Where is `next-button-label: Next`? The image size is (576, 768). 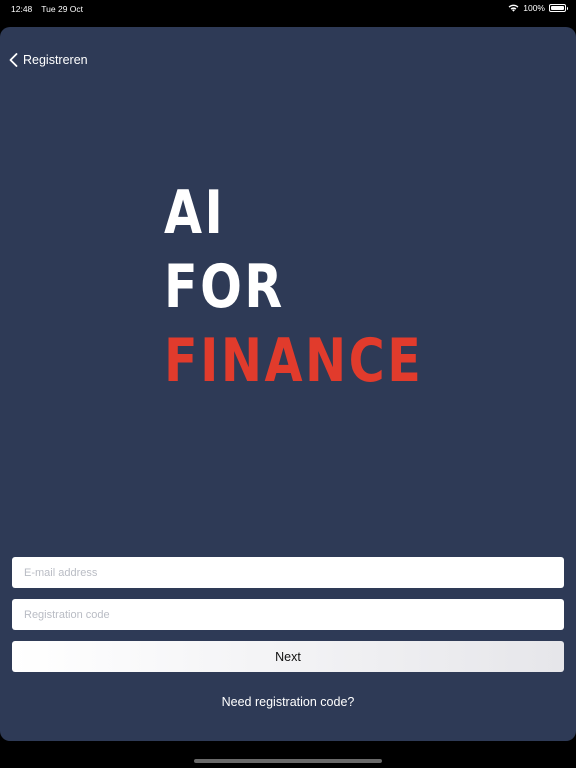
next-button-label: Next is located at coordinates (288, 656).